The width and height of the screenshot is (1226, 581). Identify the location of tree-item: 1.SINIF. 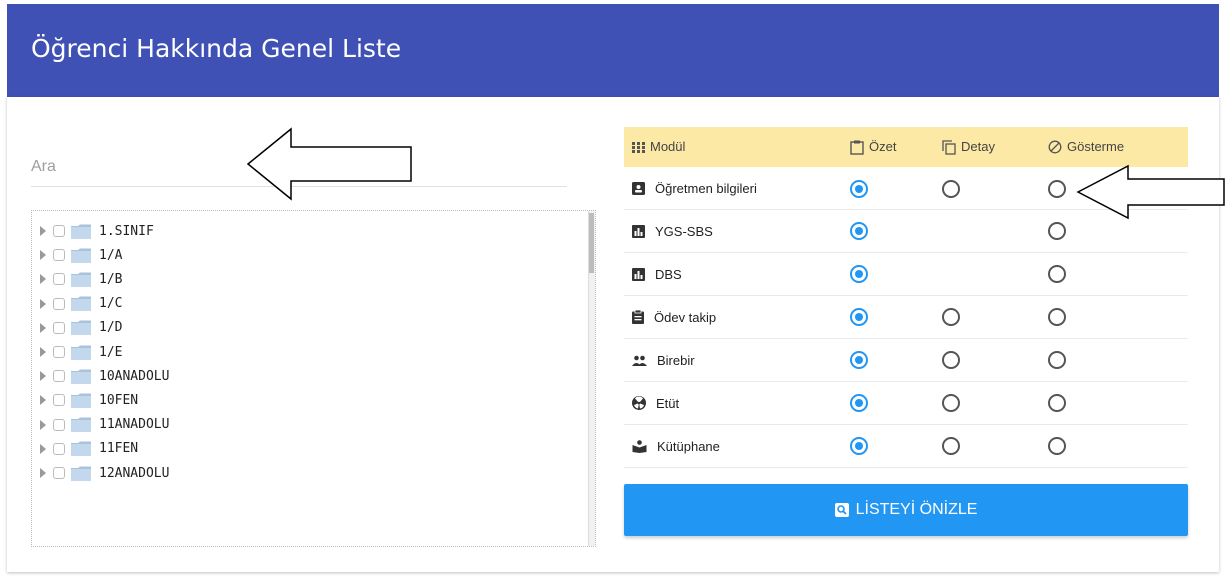
(97, 231).